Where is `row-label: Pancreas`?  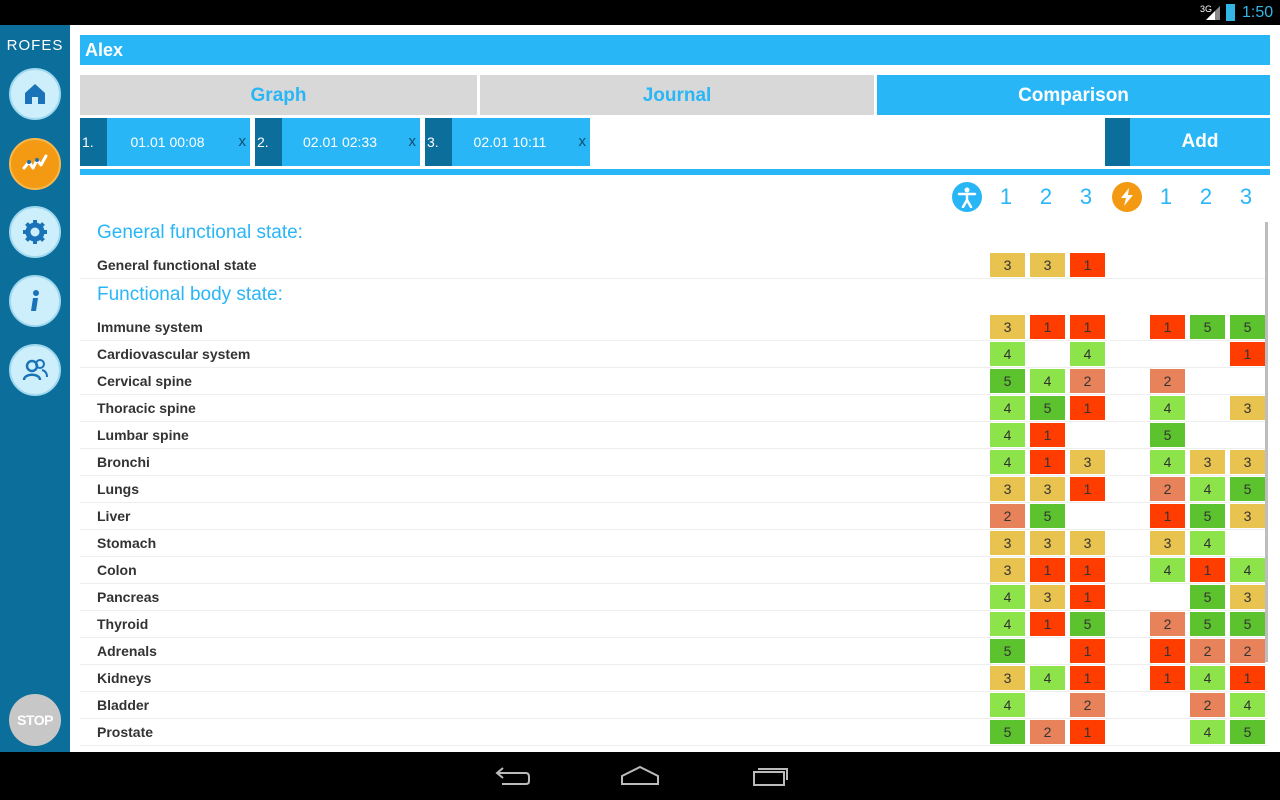
row-label: Pancreas is located at coordinates (128, 597).